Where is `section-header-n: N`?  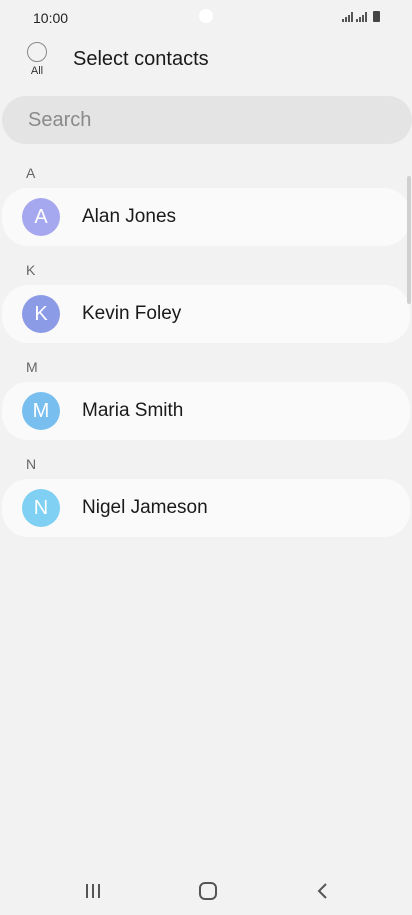
section-header-n: N is located at coordinates (31, 464).